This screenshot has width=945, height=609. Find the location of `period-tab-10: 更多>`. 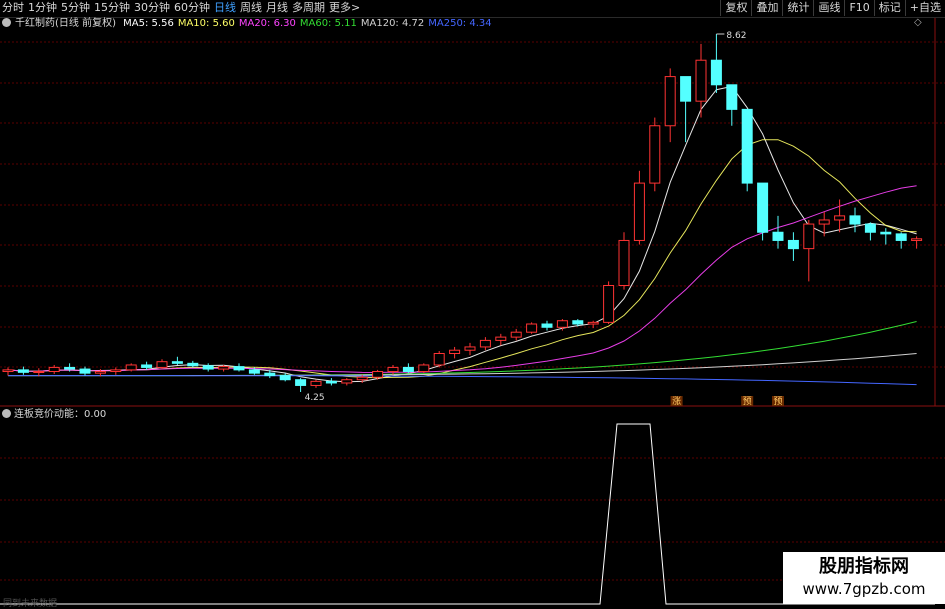

period-tab-10: 更多> is located at coordinates (344, 8).